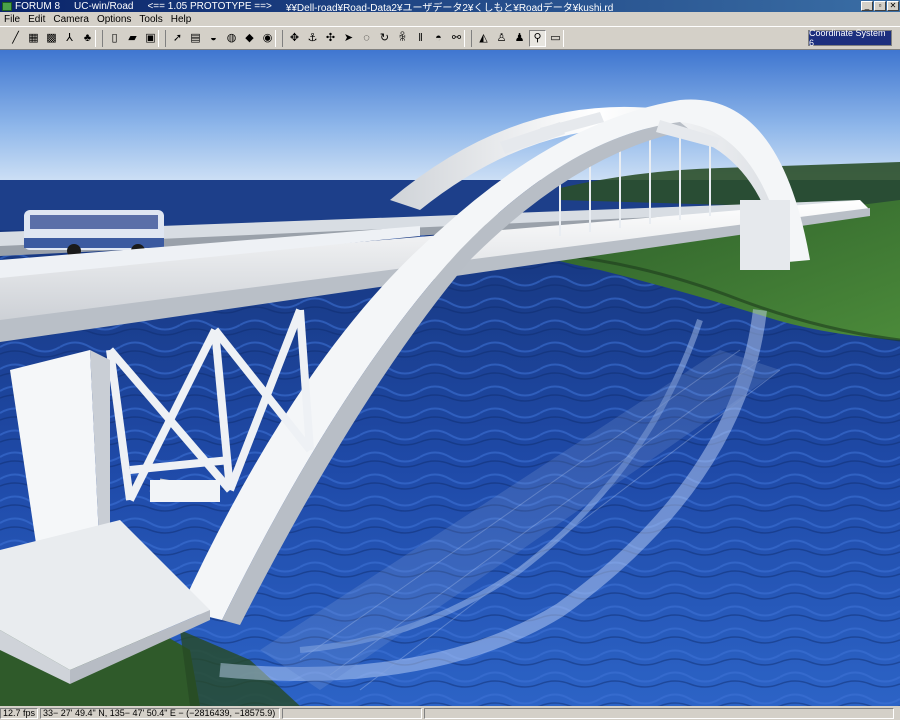  I want to click on scenery-button: ▤, so click(195, 38).